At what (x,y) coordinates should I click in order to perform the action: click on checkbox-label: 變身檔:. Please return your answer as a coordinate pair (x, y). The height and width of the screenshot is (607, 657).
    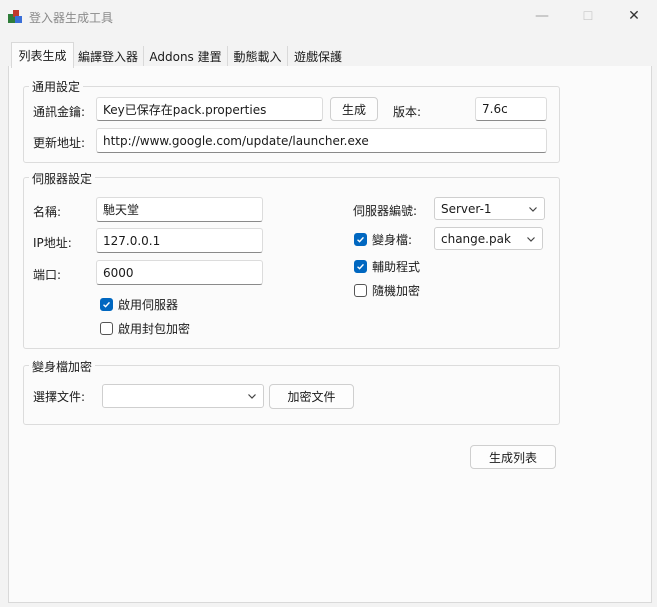
    Looking at the image, I should click on (392, 240).